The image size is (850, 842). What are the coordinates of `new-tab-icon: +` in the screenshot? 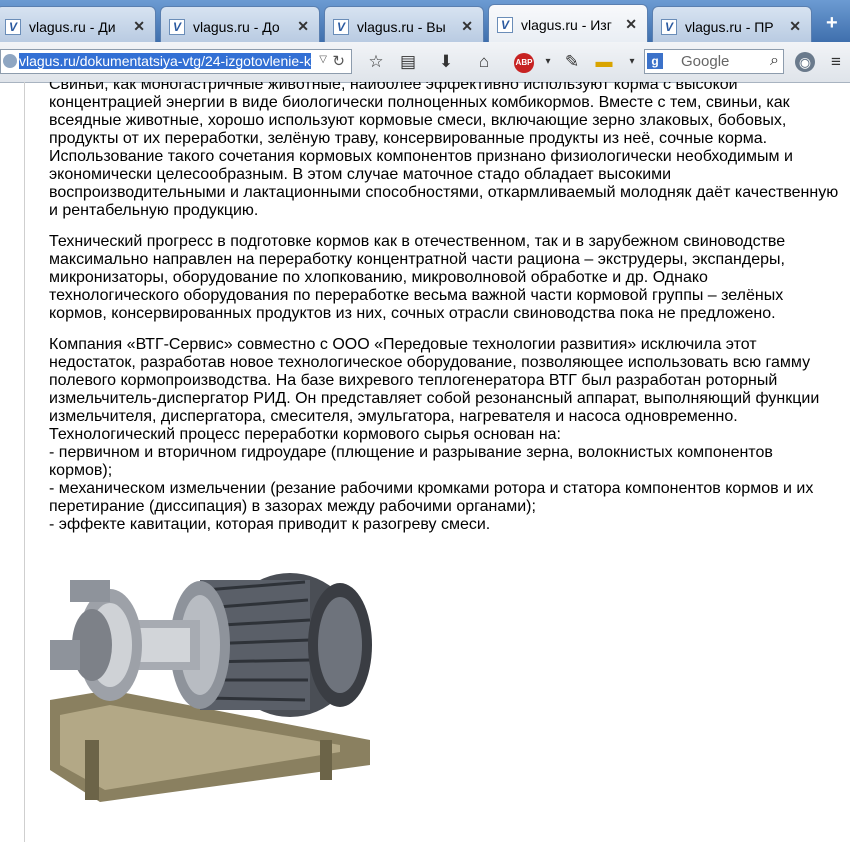 It's located at (832, 23).